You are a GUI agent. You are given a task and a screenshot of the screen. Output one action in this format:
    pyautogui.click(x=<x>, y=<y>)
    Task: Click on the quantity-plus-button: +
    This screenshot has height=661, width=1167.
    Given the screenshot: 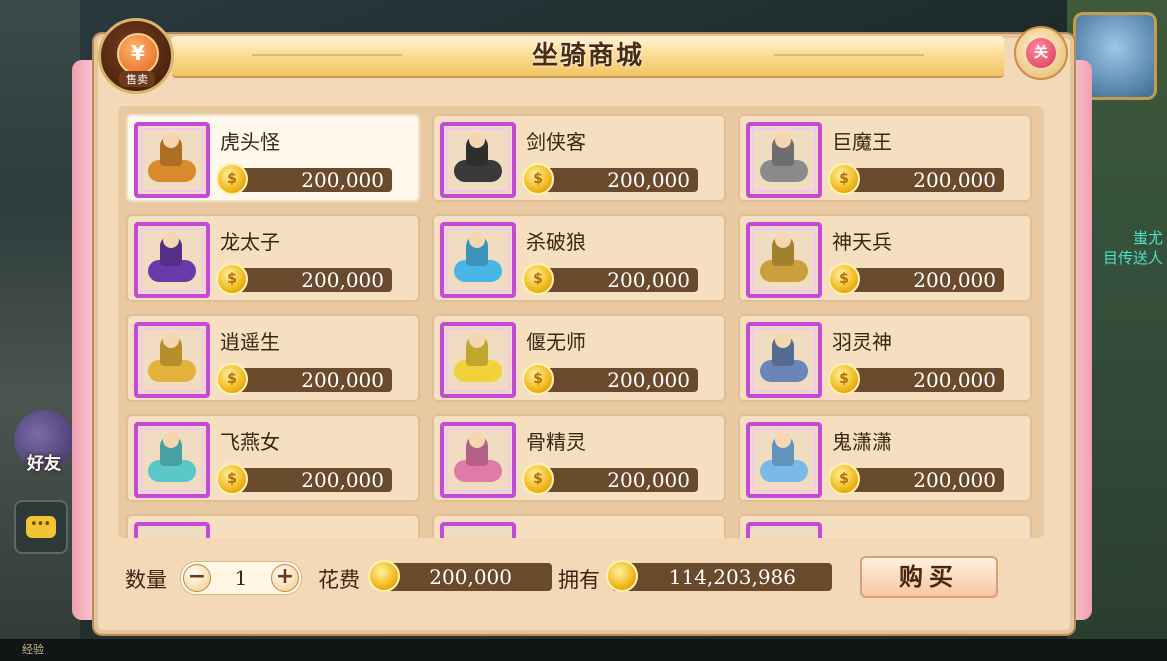 What is the action you would take?
    pyautogui.click(x=285, y=578)
    